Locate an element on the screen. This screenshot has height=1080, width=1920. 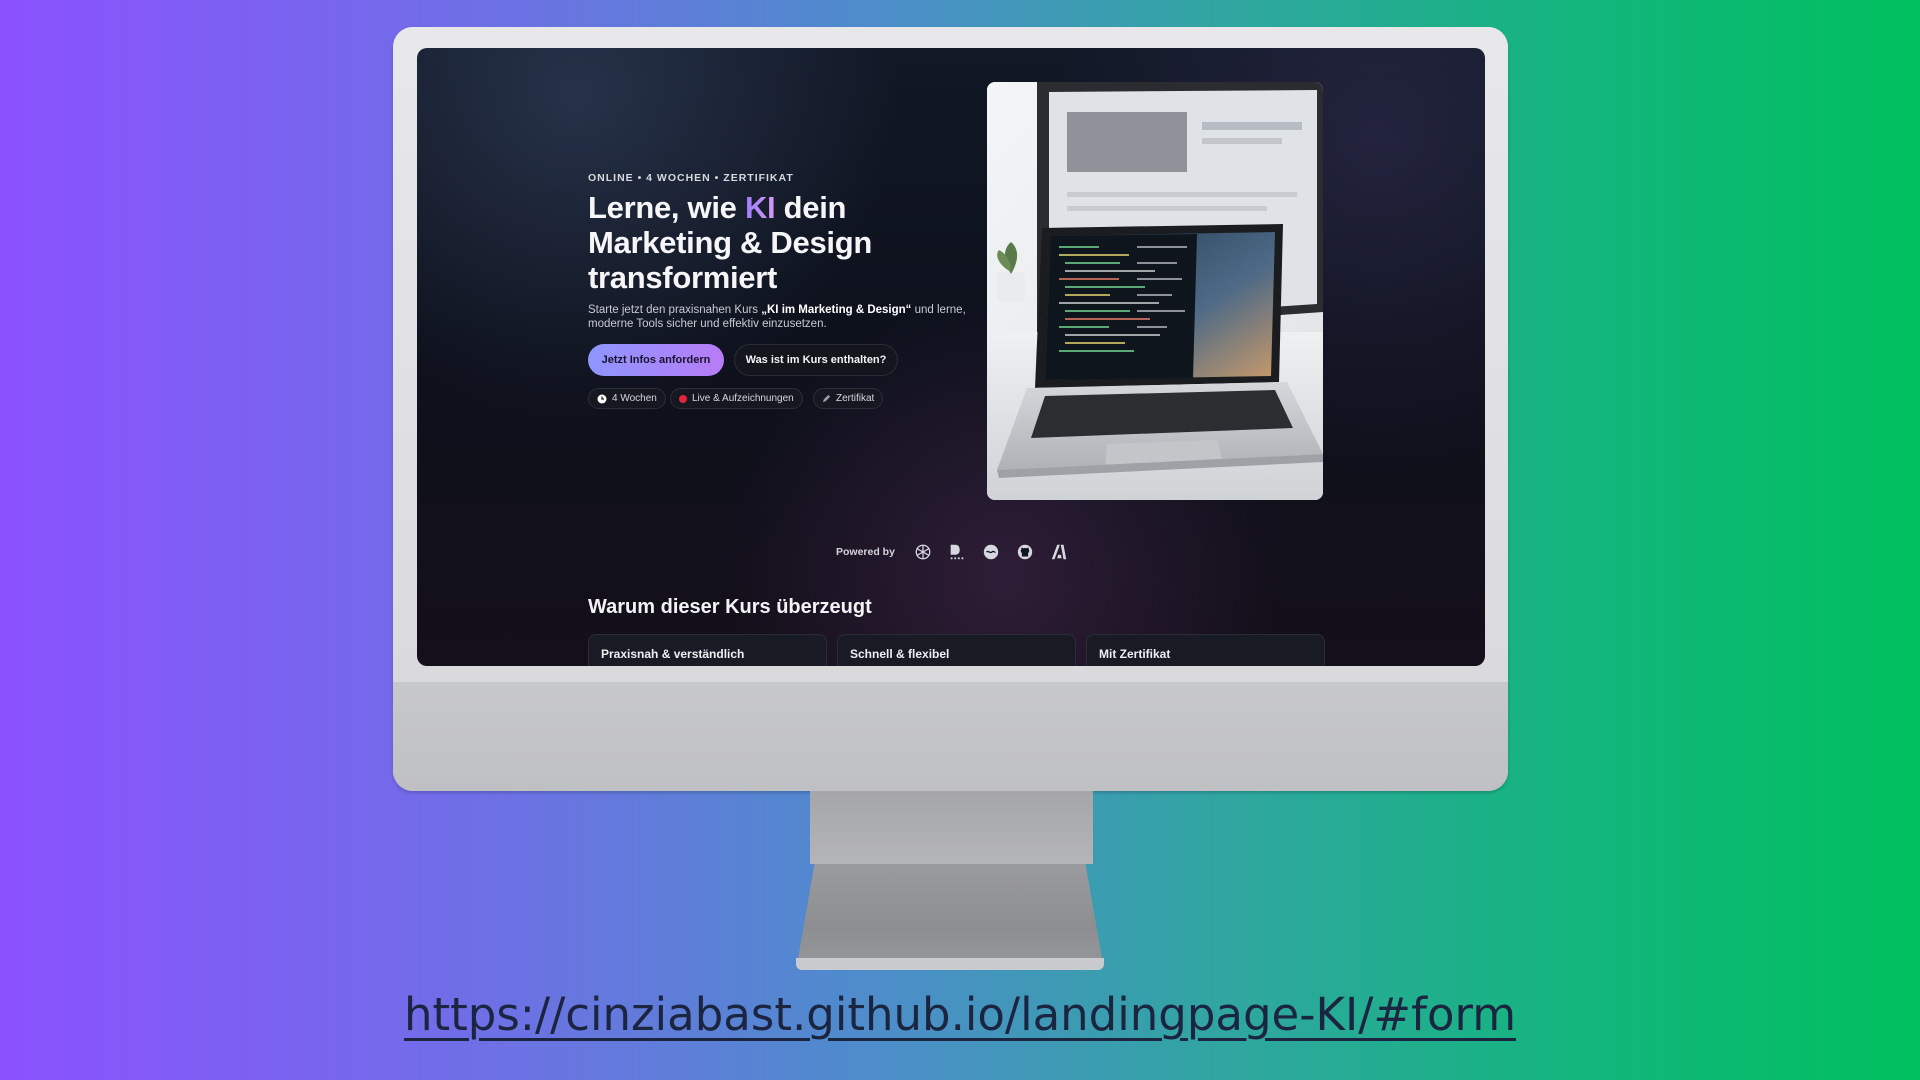
pen-icon is located at coordinates (826, 398).